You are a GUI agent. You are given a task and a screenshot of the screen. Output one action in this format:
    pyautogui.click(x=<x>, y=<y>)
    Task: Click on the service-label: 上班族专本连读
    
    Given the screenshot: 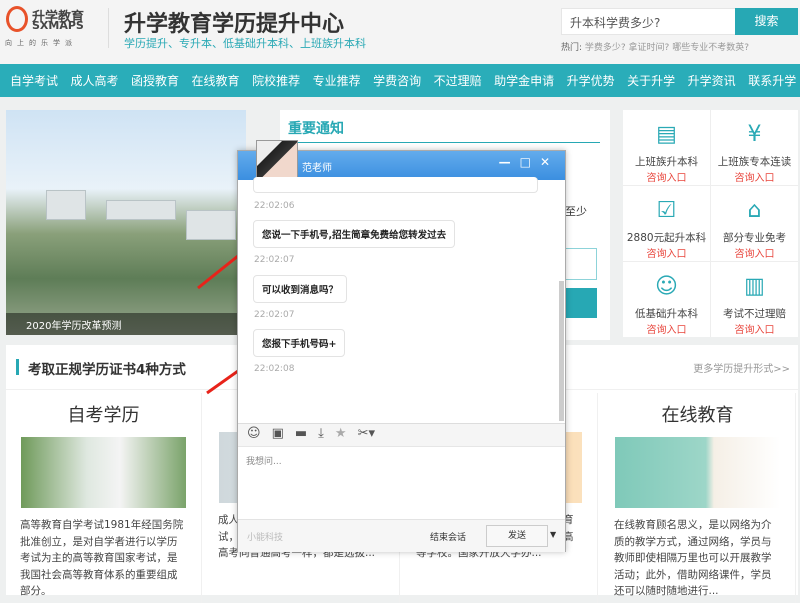 What is the action you would take?
    pyautogui.click(x=754, y=162)
    